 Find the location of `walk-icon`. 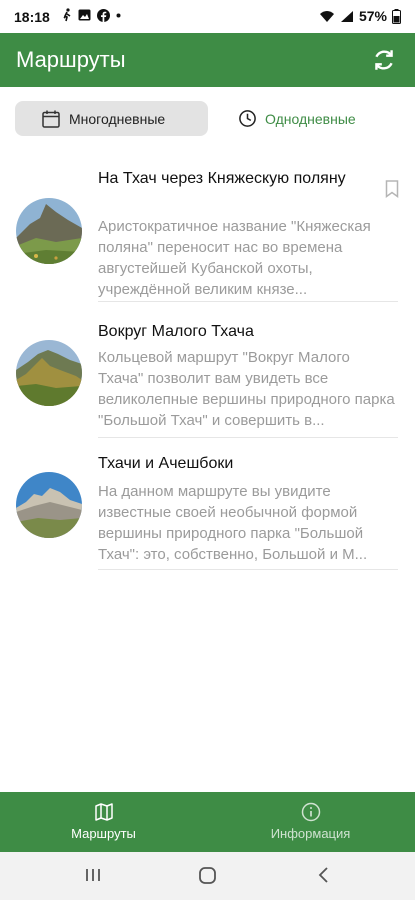

walk-icon is located at coordinates (67, 15).